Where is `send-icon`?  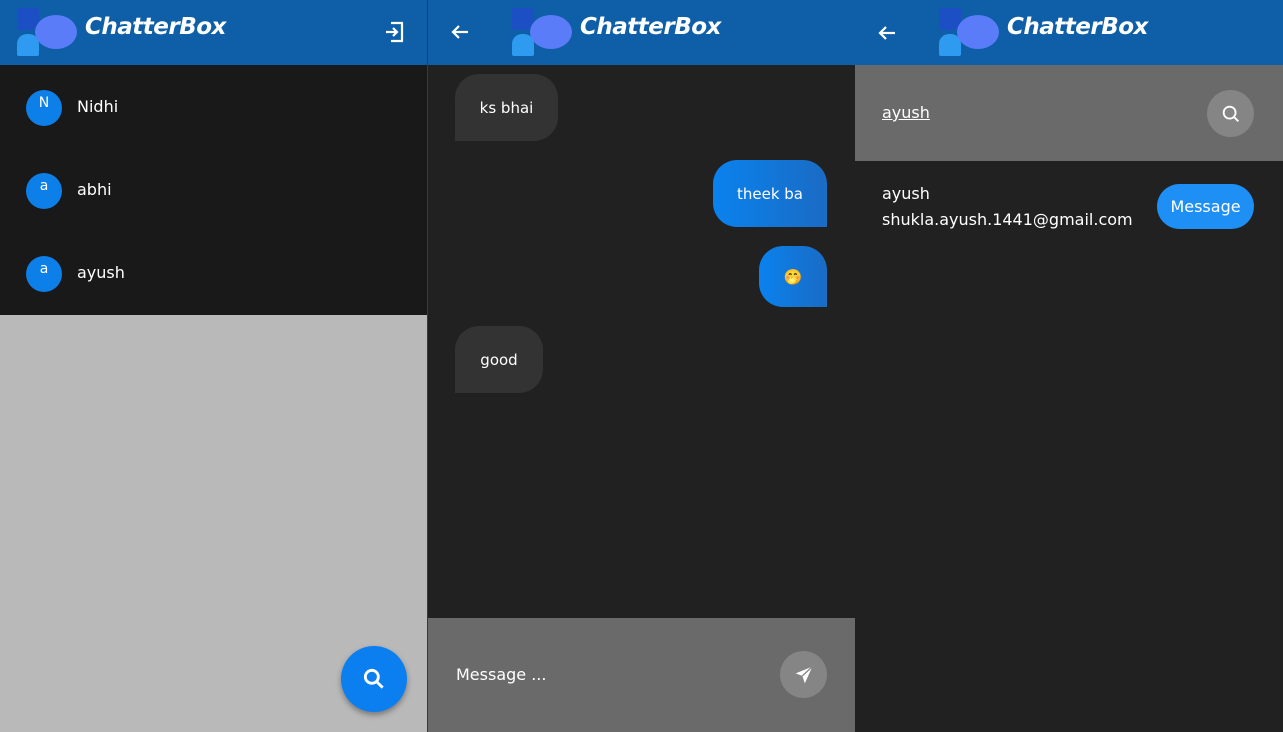
send-icon is located at coordinates (804, 674).